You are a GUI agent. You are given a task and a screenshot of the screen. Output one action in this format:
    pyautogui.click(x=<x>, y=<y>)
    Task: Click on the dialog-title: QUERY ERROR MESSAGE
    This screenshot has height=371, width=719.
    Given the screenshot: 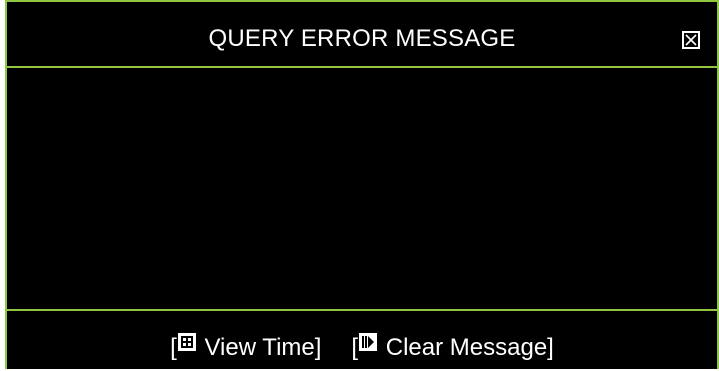 What is the action you would take?
    pyautogui.click(x=362, y=38)
    